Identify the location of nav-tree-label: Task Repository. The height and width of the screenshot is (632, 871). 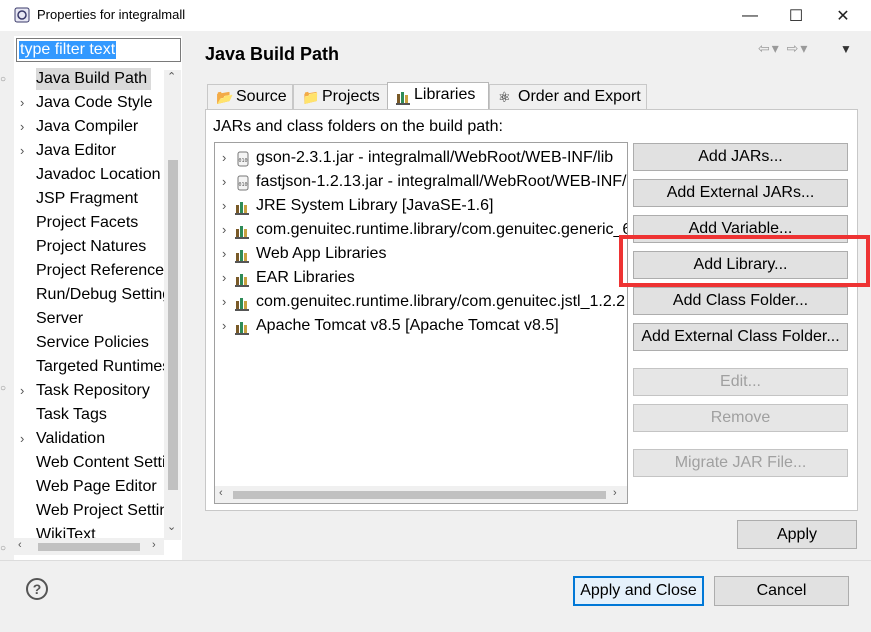
(93, 390).